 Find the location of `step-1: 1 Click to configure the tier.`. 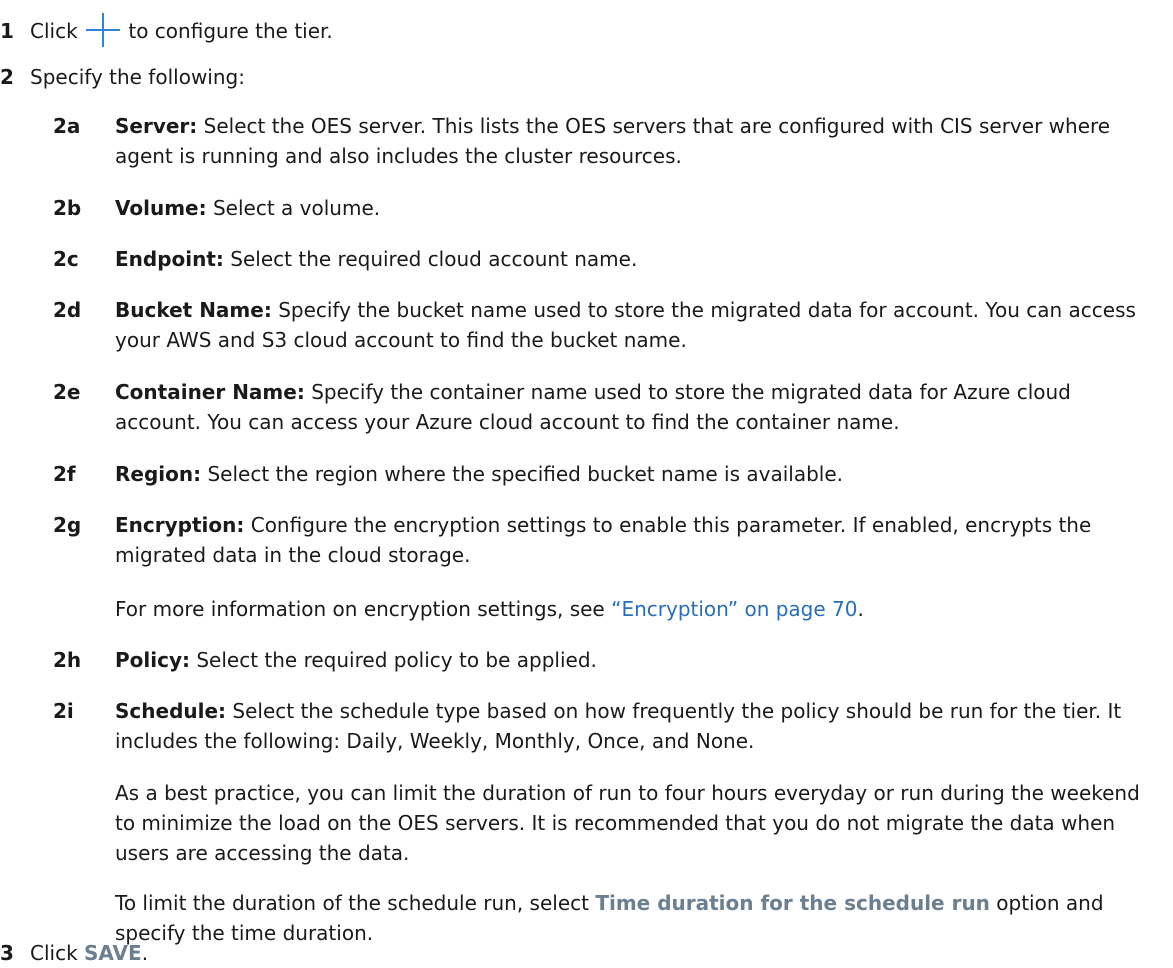

step-1: 1 Click to configure the tier. is located at coordinates (166, 30).